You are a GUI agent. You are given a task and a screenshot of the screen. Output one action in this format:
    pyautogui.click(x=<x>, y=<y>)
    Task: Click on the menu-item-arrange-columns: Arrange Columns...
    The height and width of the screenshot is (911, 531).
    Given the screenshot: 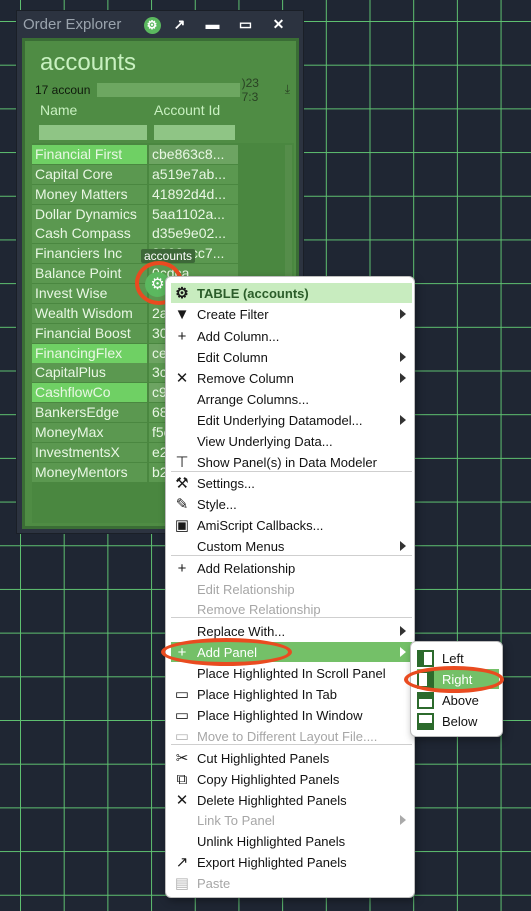 What is the action you would take?
    pyautogui.click(x=291, y=399)
    